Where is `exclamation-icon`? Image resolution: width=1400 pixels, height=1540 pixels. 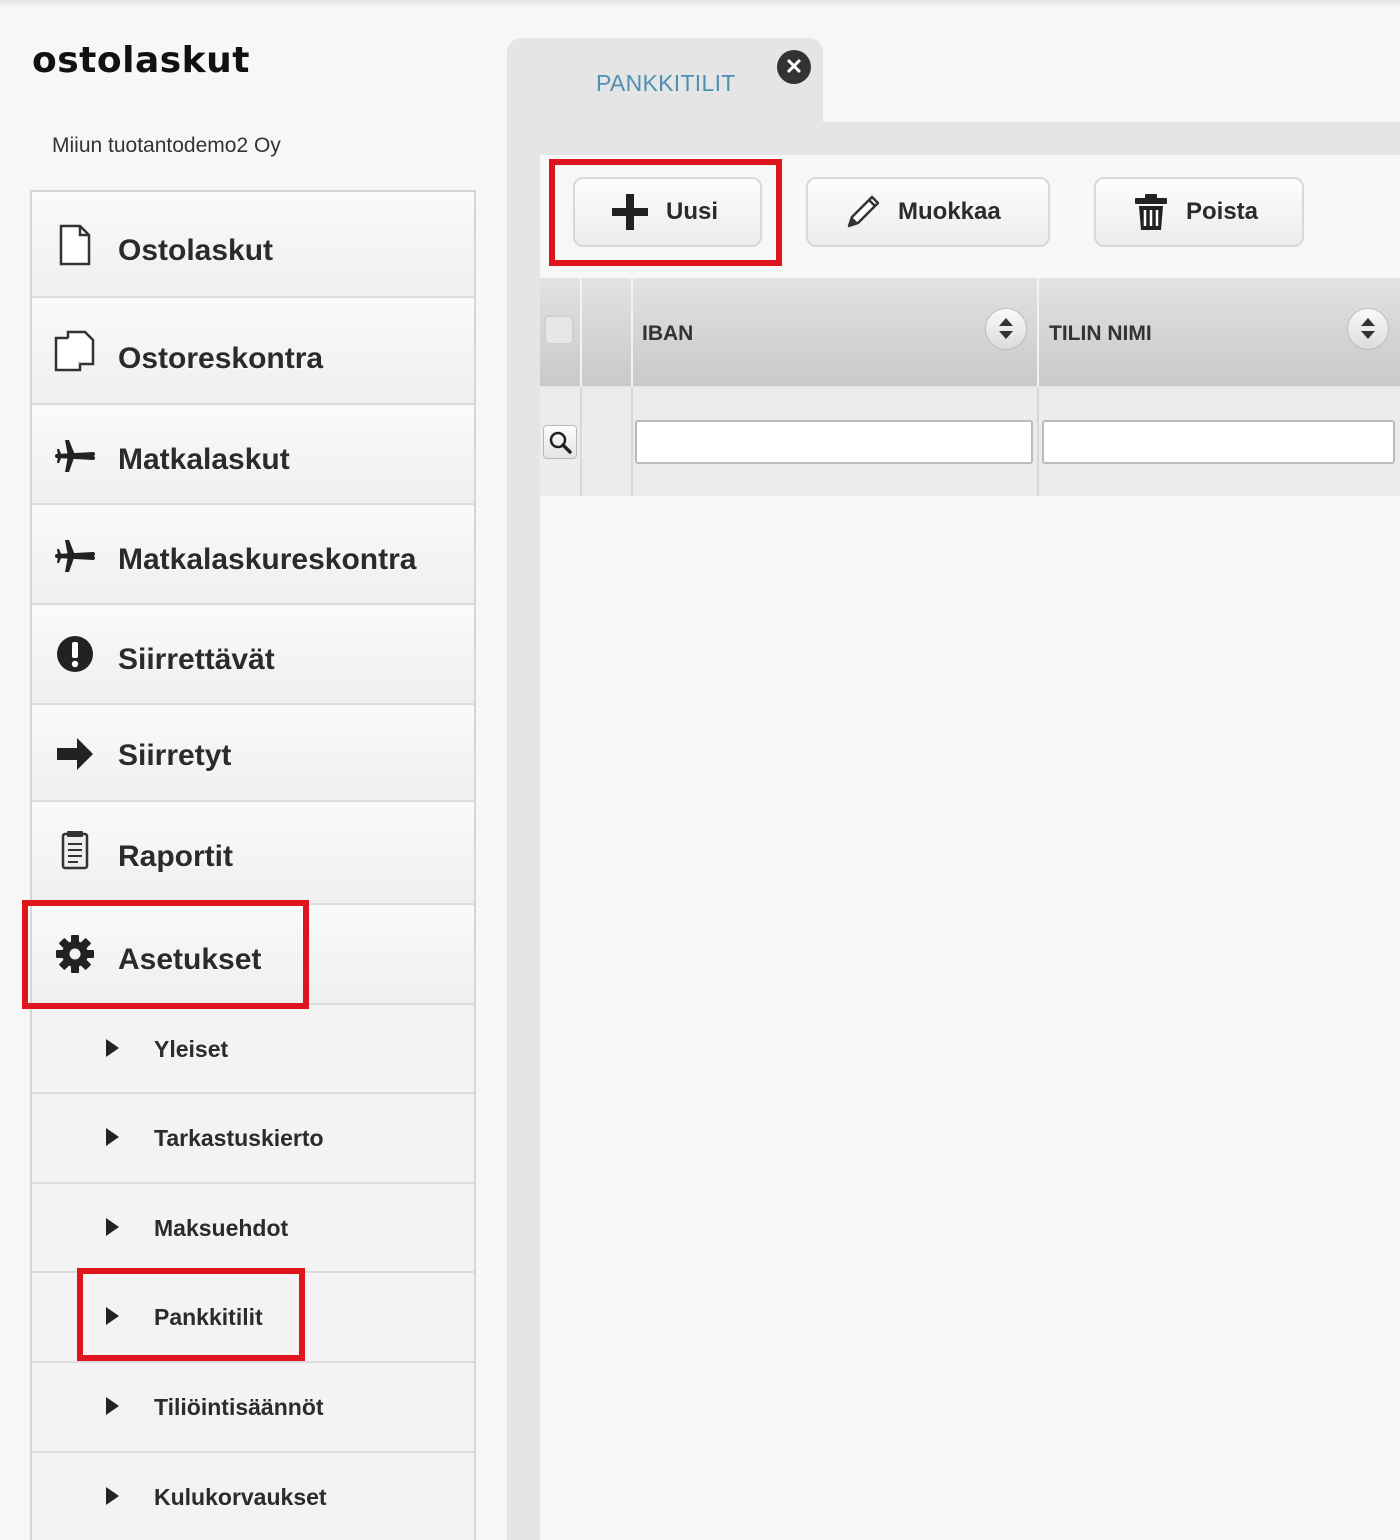 exclamation-icon is located at coordinates (75, 654).